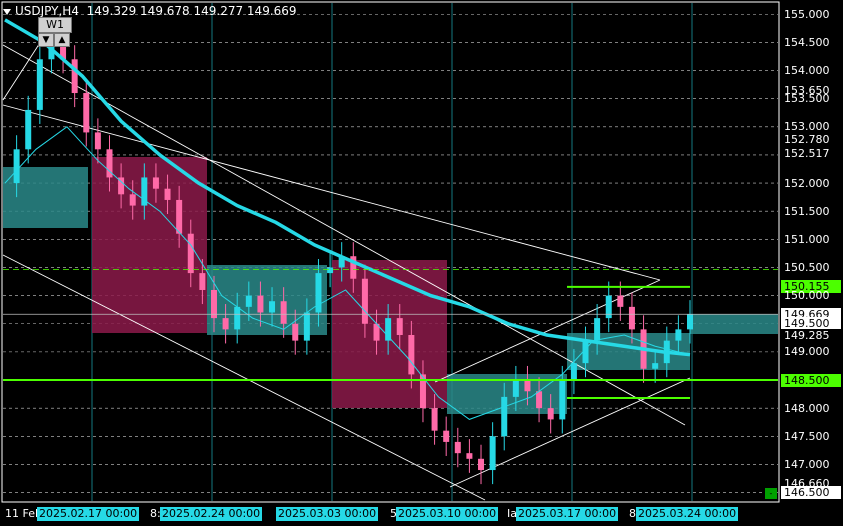 The width and height of the screenshot is (843, 526). I want to click on price-tick: 152.517, so click(811, 154).